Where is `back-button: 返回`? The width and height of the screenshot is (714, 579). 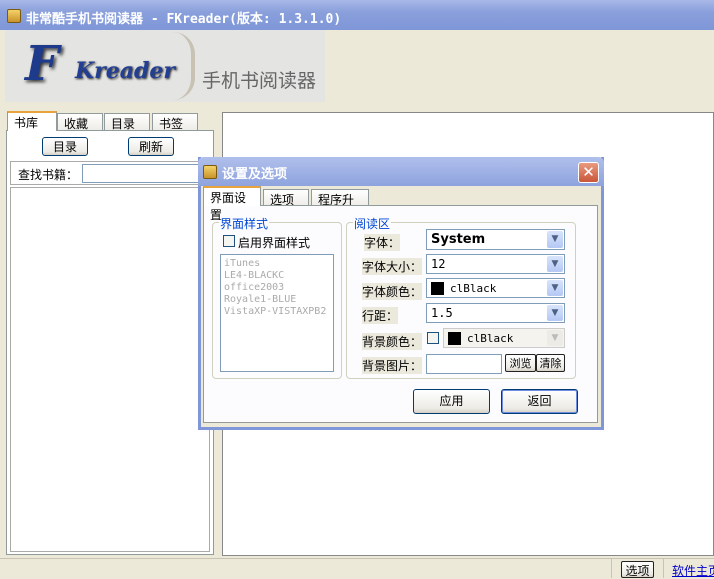 back-button: 返回 is located at coordinates (539, 401).